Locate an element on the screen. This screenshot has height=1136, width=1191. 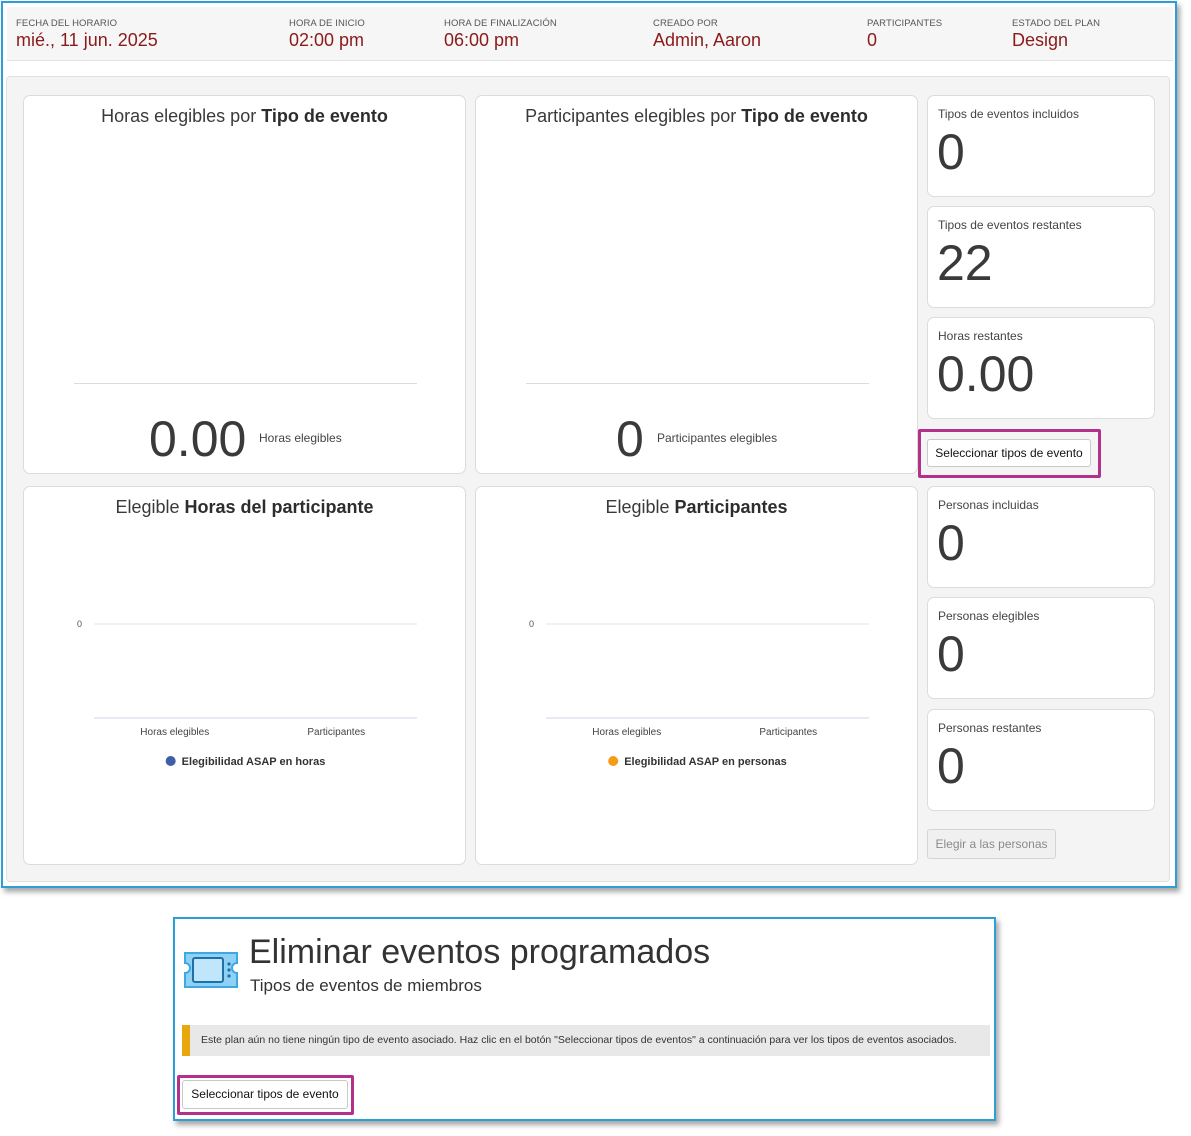
stat-types-remaining: Tipos de eventos restantes 22 is located at coordinates (1041, 257).